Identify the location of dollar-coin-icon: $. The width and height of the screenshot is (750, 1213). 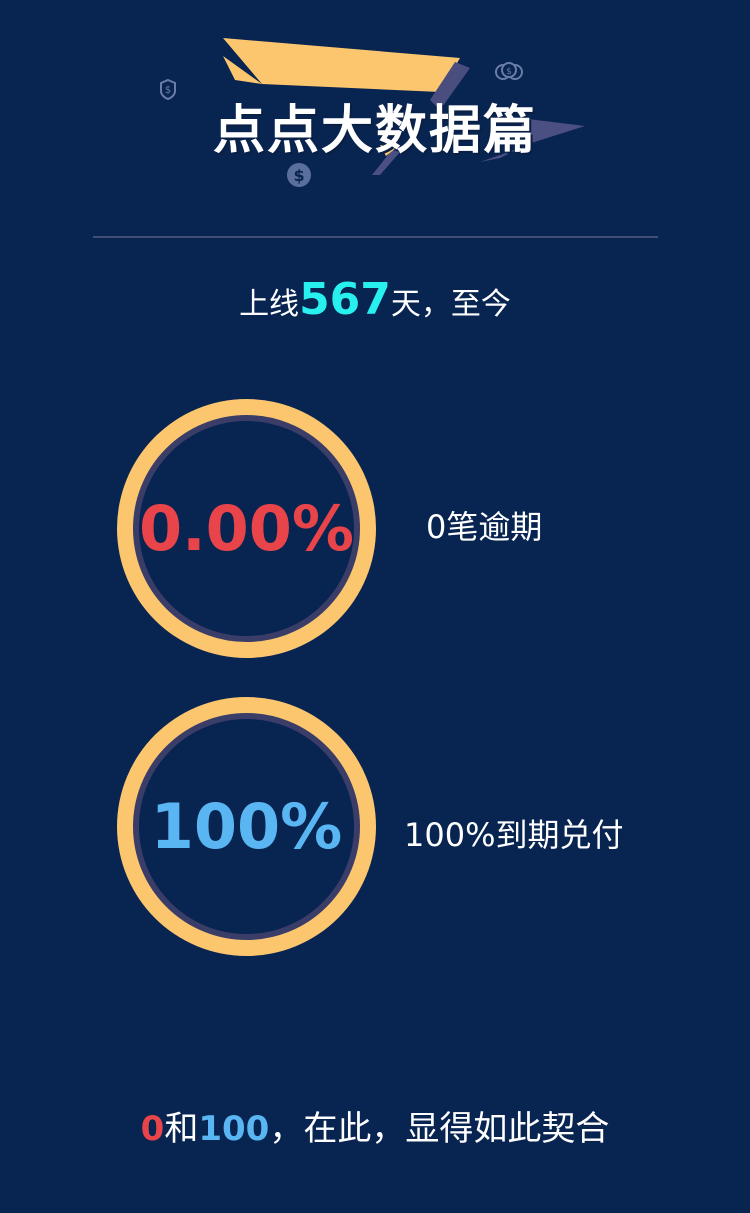
(299, 175).